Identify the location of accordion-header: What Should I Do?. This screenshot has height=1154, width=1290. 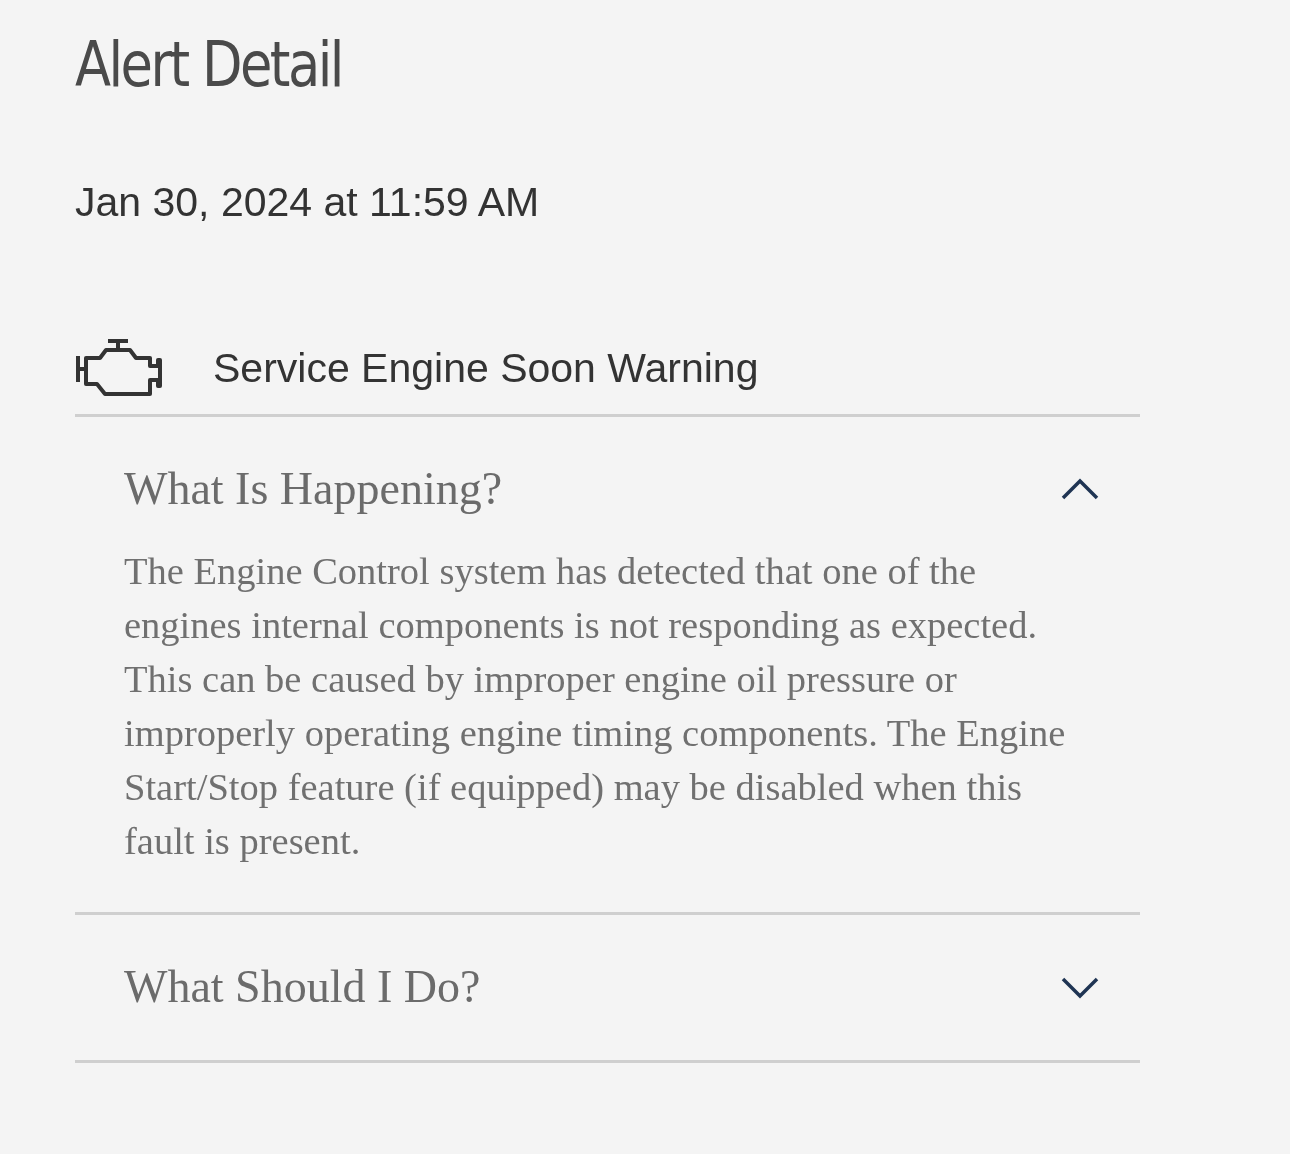
(607, 987).